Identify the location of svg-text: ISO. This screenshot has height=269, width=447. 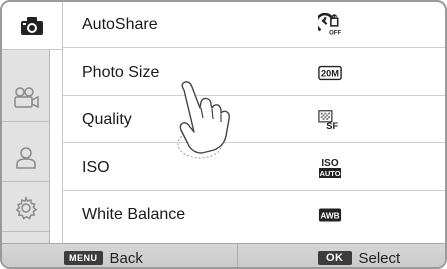
(329, 163).